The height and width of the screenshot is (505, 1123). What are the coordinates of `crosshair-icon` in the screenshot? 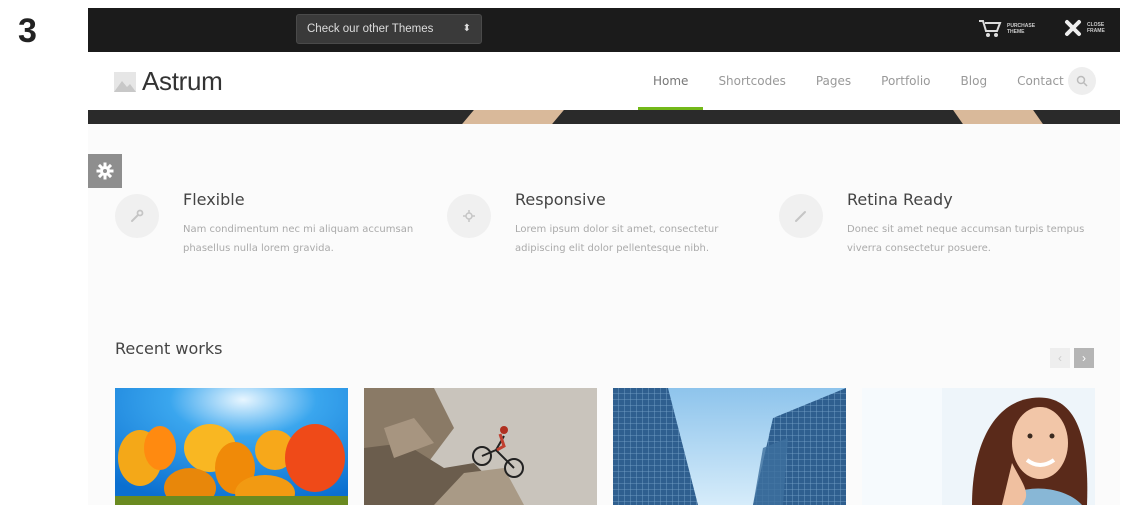 It's located at (469, 216).